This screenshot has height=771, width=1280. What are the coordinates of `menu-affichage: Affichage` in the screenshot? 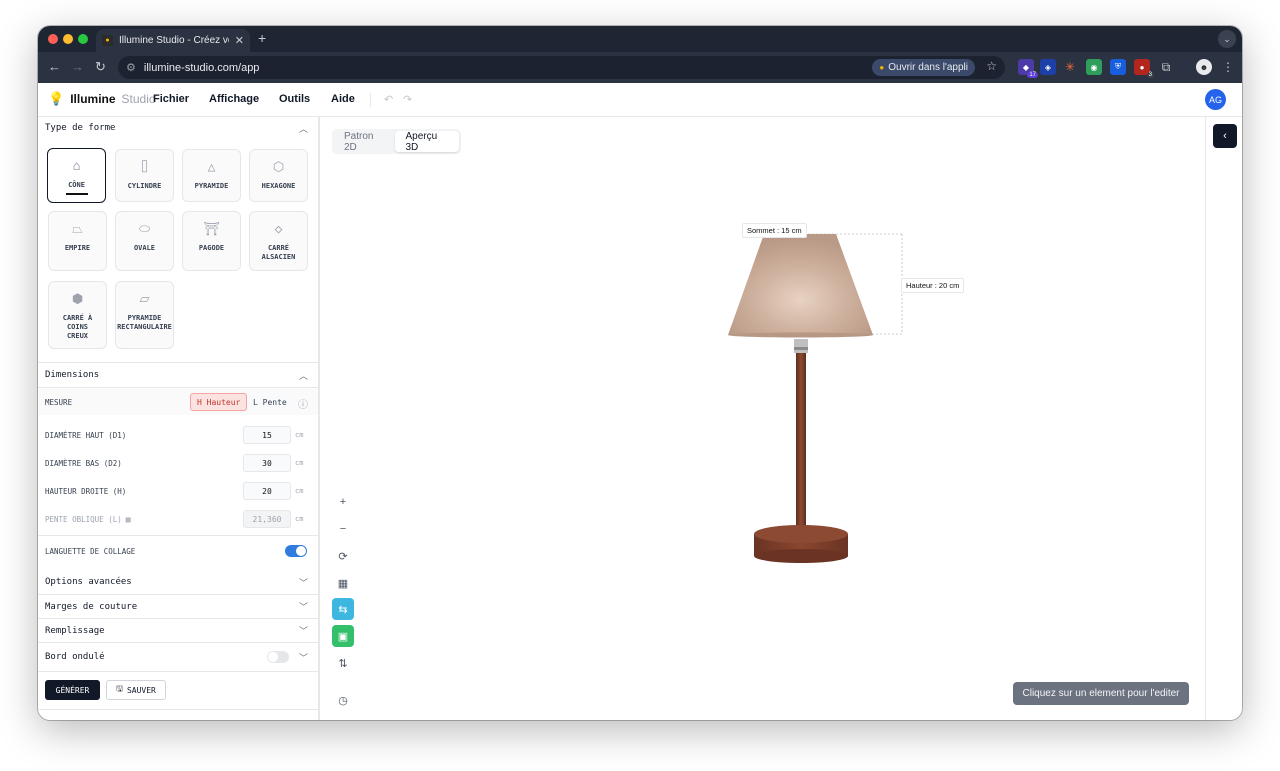 It's located at (234, 99).